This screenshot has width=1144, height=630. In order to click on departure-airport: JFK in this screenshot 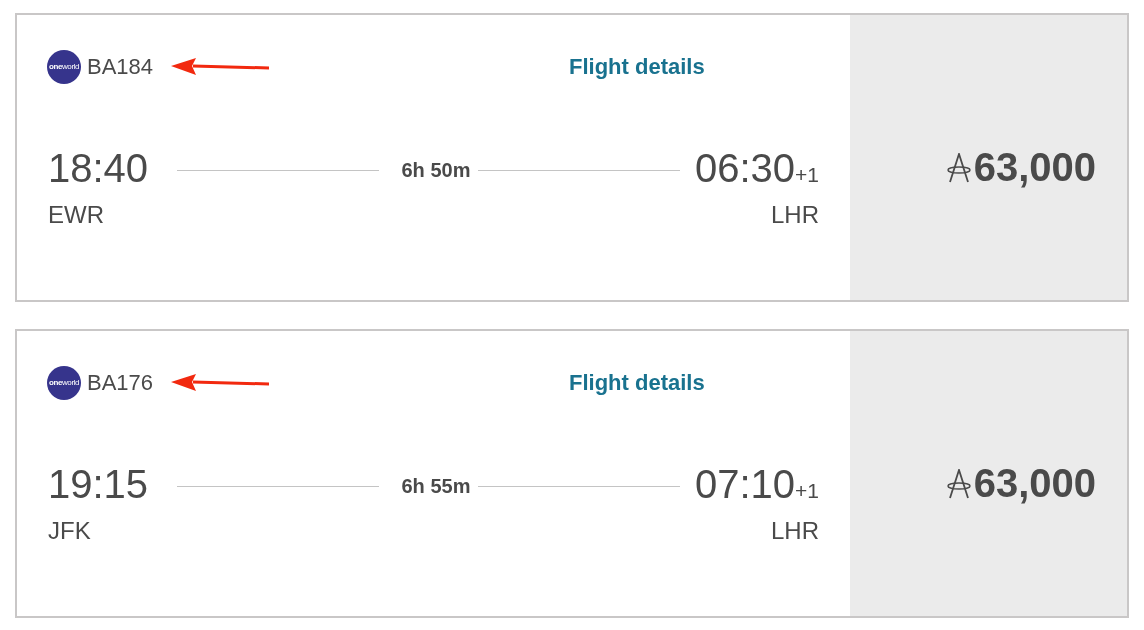, I will do `click(70, 531)`.